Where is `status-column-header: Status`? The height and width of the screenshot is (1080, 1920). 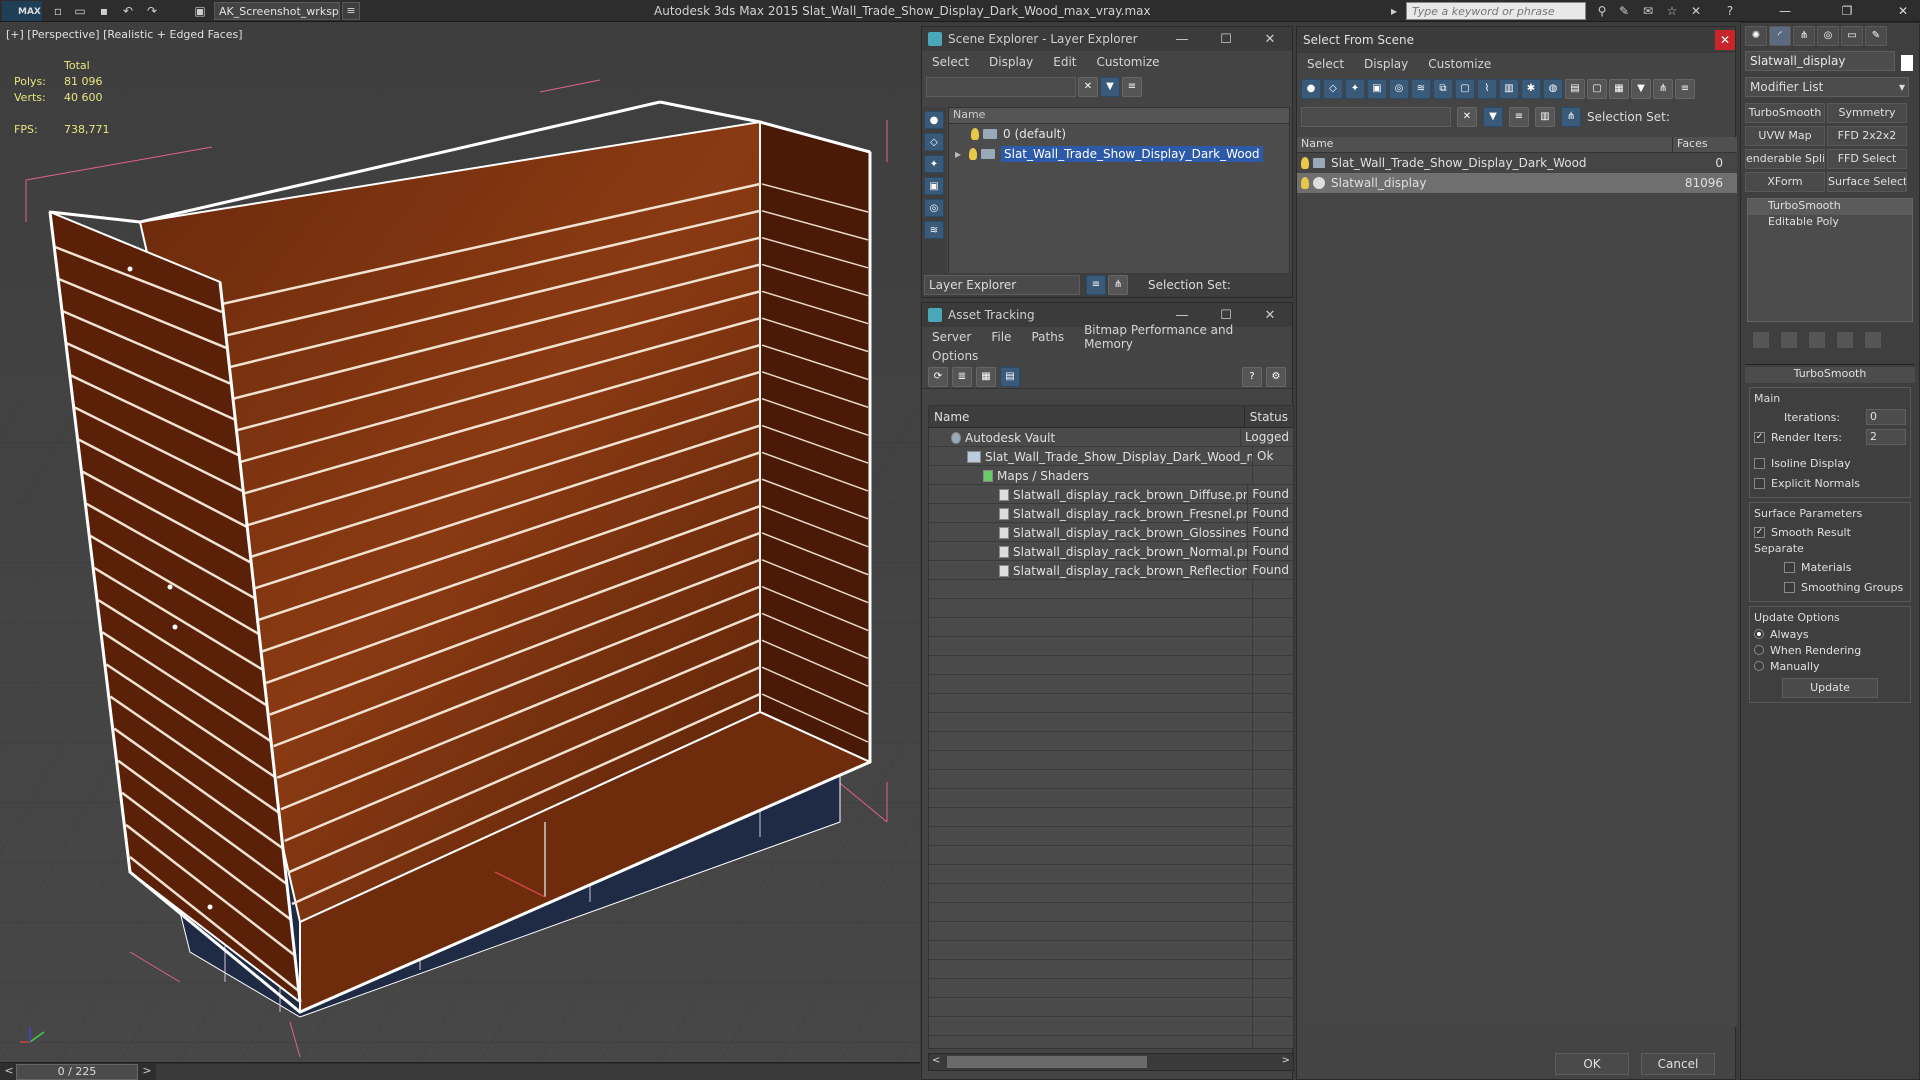
status-column-header: Status is located at coordinates (1269, 416).